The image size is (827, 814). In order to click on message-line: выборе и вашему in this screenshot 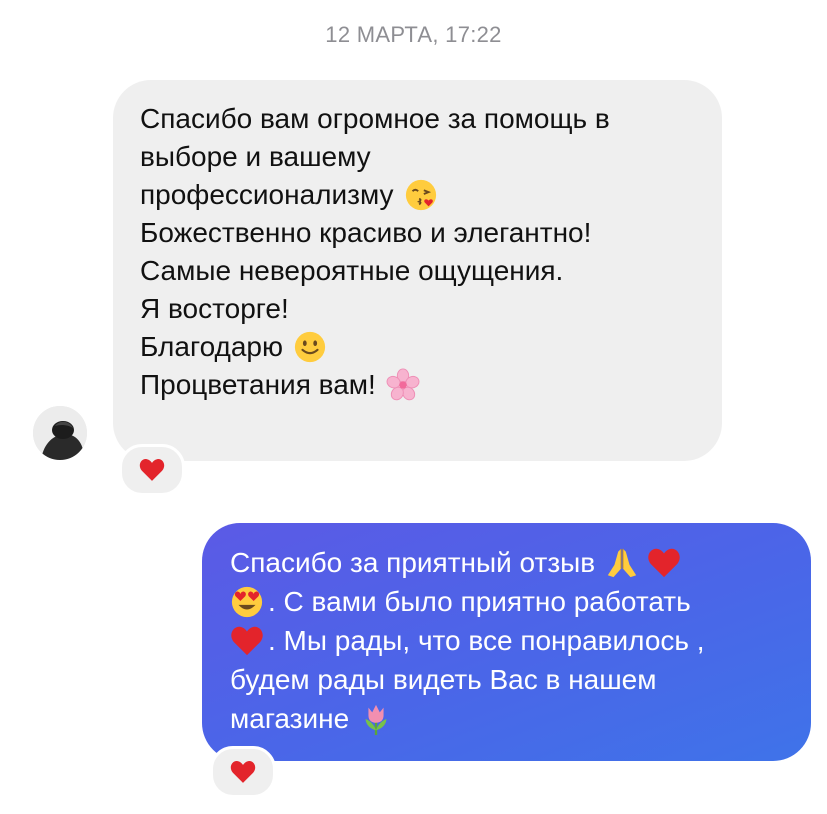, I will do `click(255, 156)`.